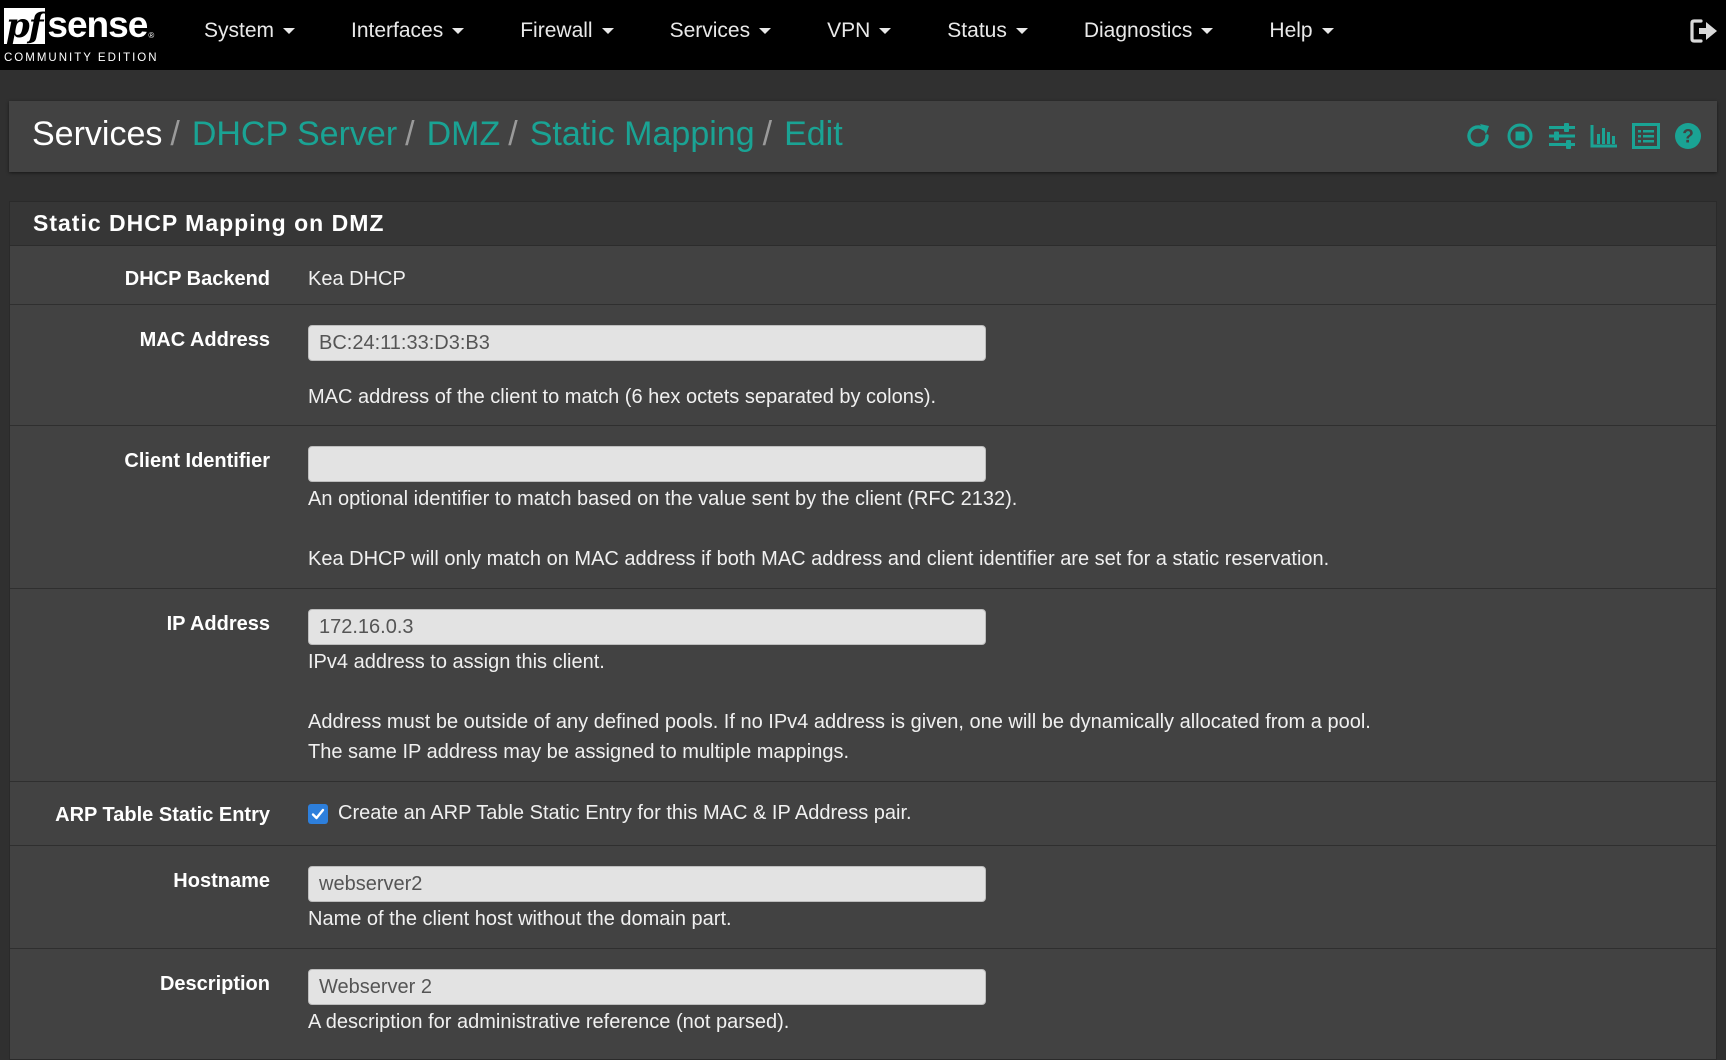 This screenshot has height=1060, width=1726. Describe the element at coordinates (1520, 136) in the screenshot. I see `stop-service-icon` at that location.